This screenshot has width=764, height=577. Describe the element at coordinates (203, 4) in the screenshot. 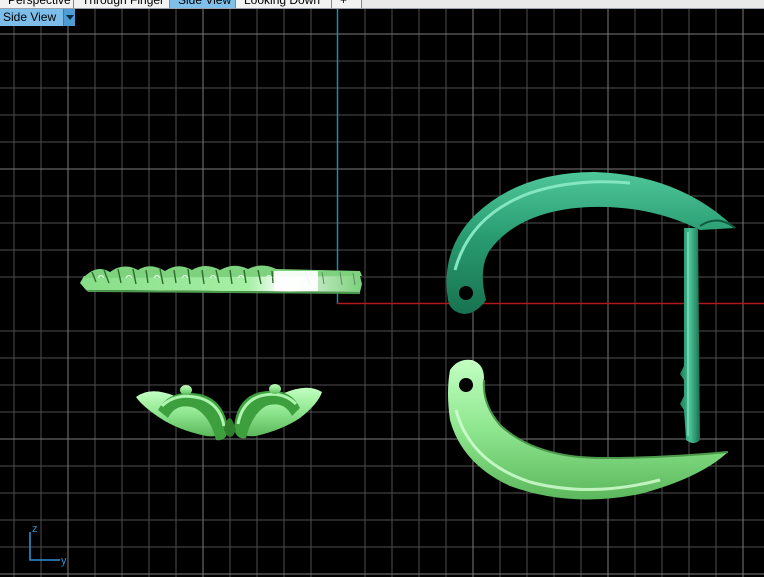

I see `tab-side-view: Side View` at that location.